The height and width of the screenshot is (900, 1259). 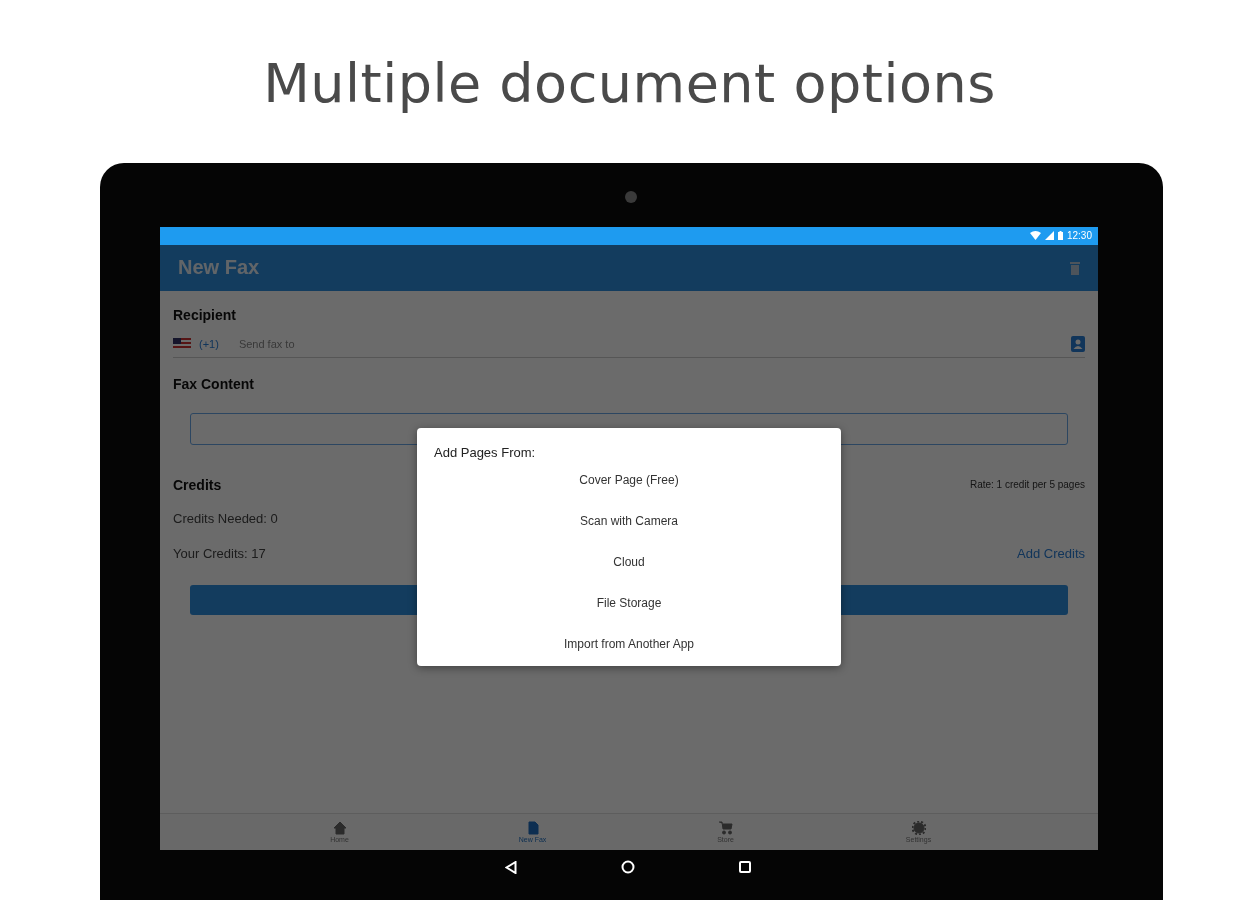 I want to click on country-code: (+1), so click(x=209, y=343).